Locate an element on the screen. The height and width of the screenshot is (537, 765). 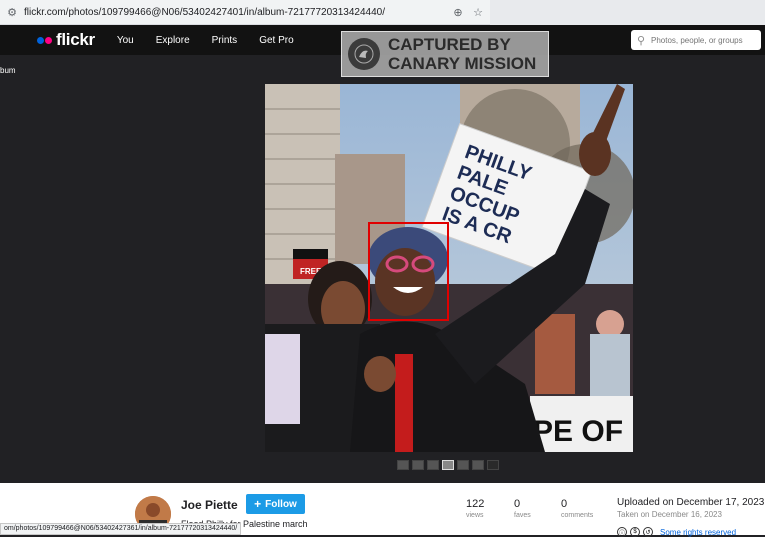
logo-pink-dot is located at coordinates (48, 40).